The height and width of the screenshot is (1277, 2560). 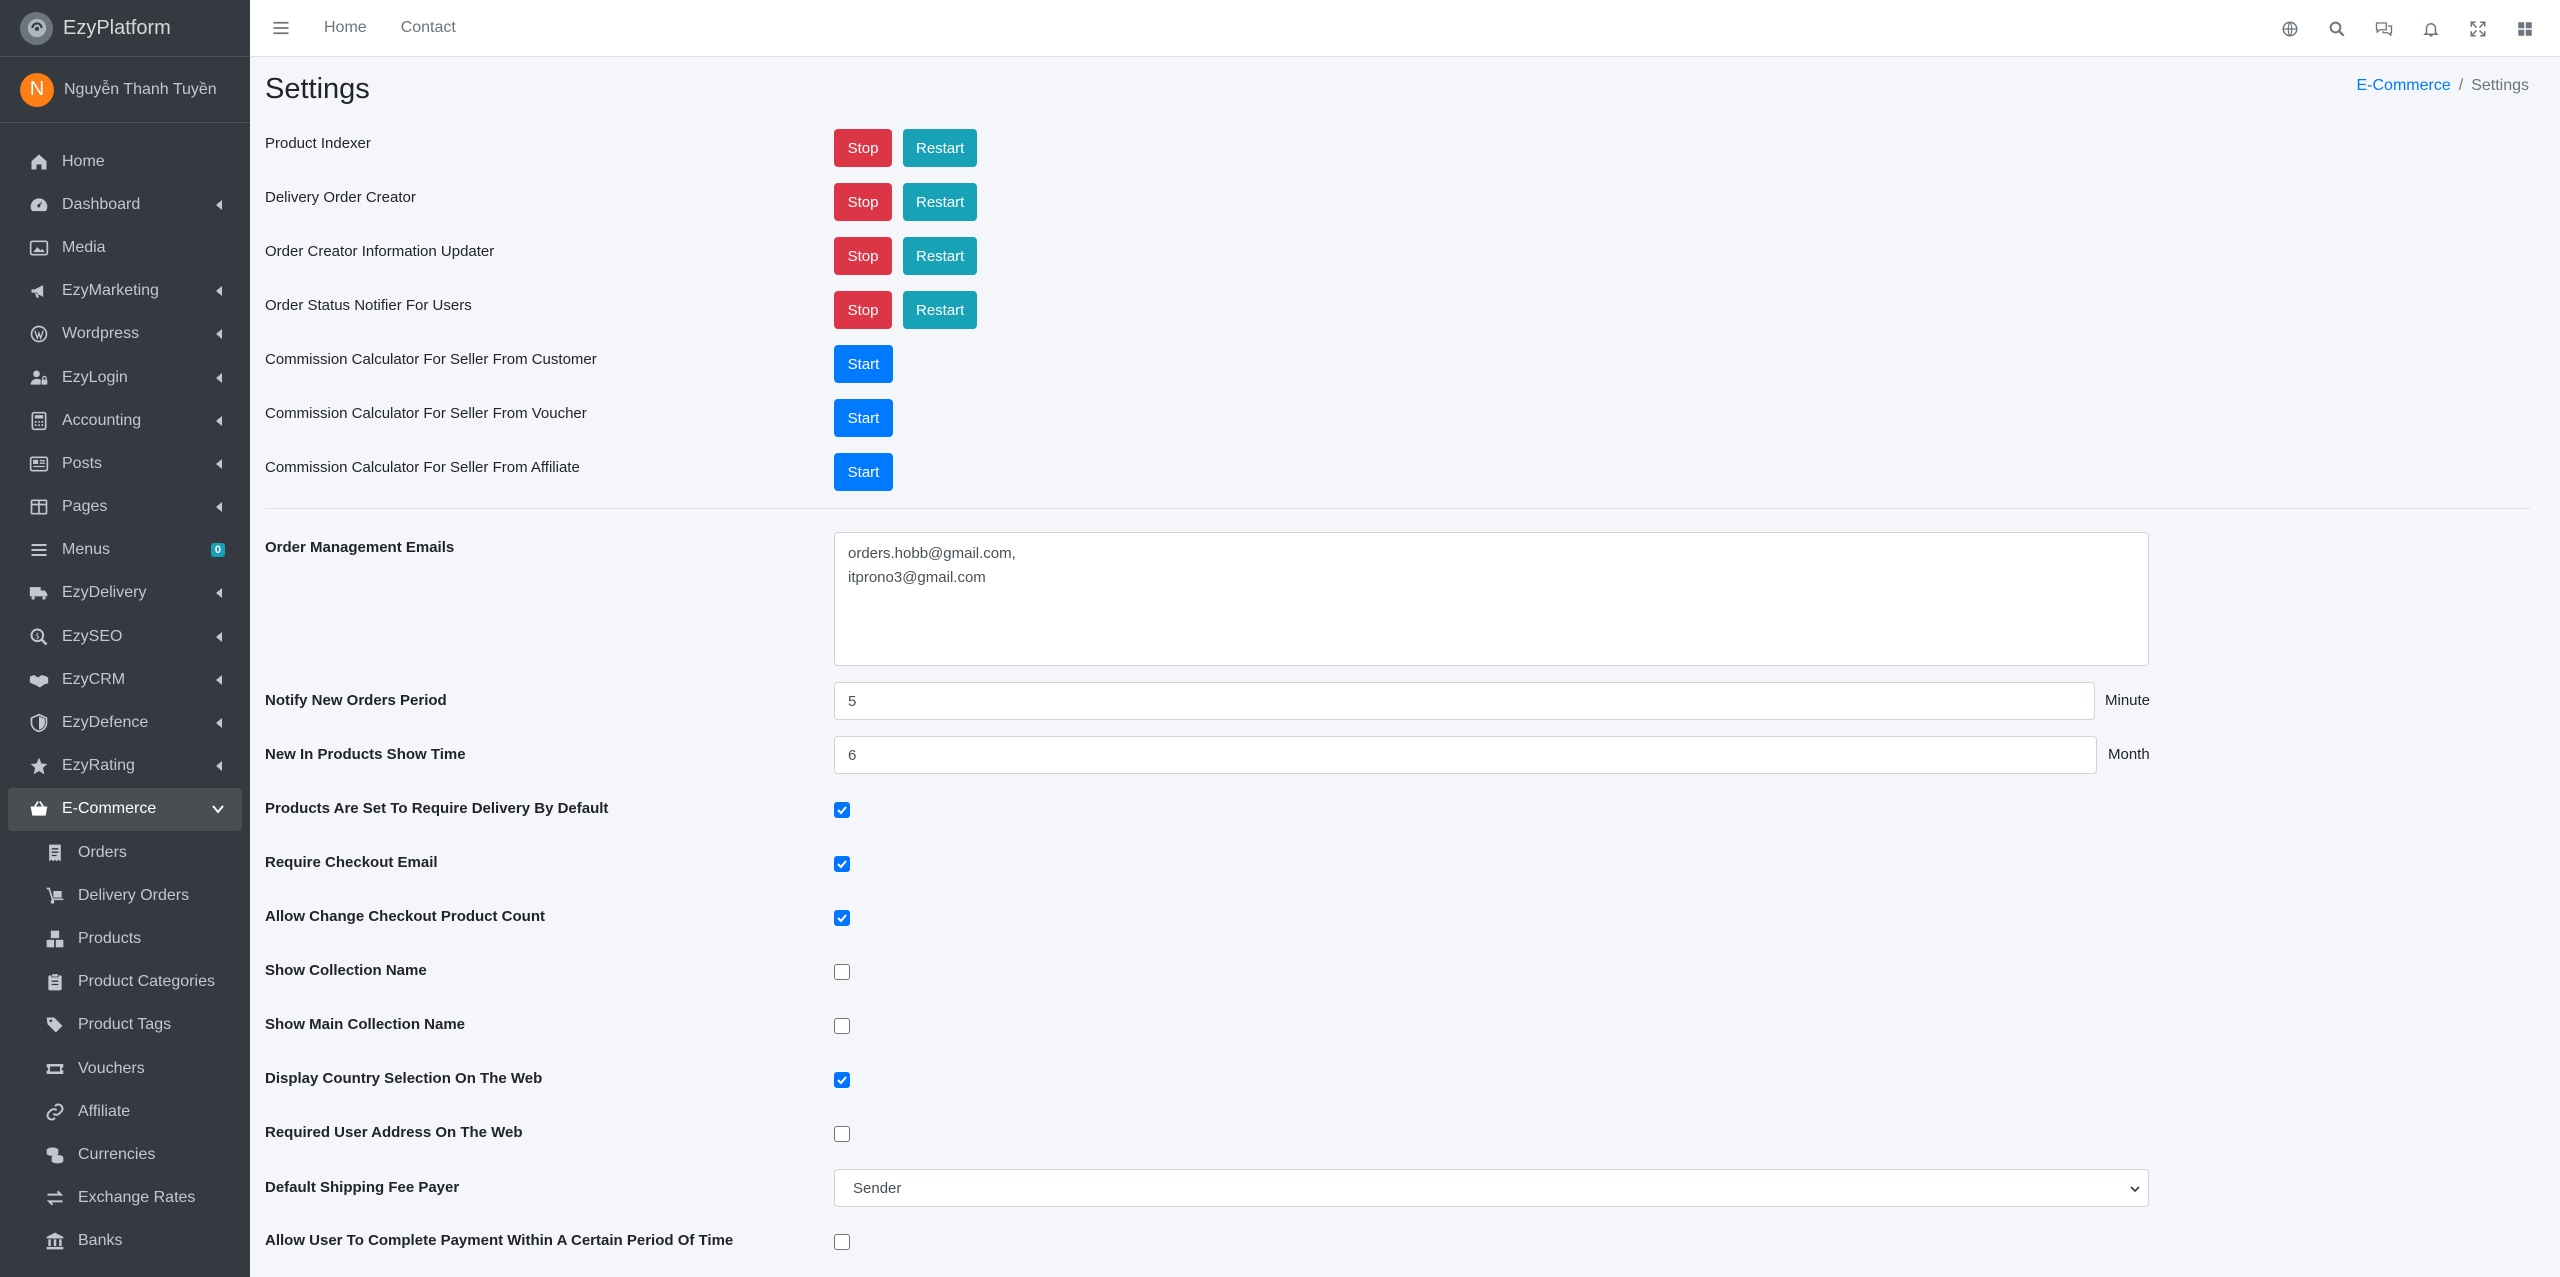 What do you see at coordinates (39, 205) in the screenshot?
I see `dashboard-icon` at bounding box center [39, 205].